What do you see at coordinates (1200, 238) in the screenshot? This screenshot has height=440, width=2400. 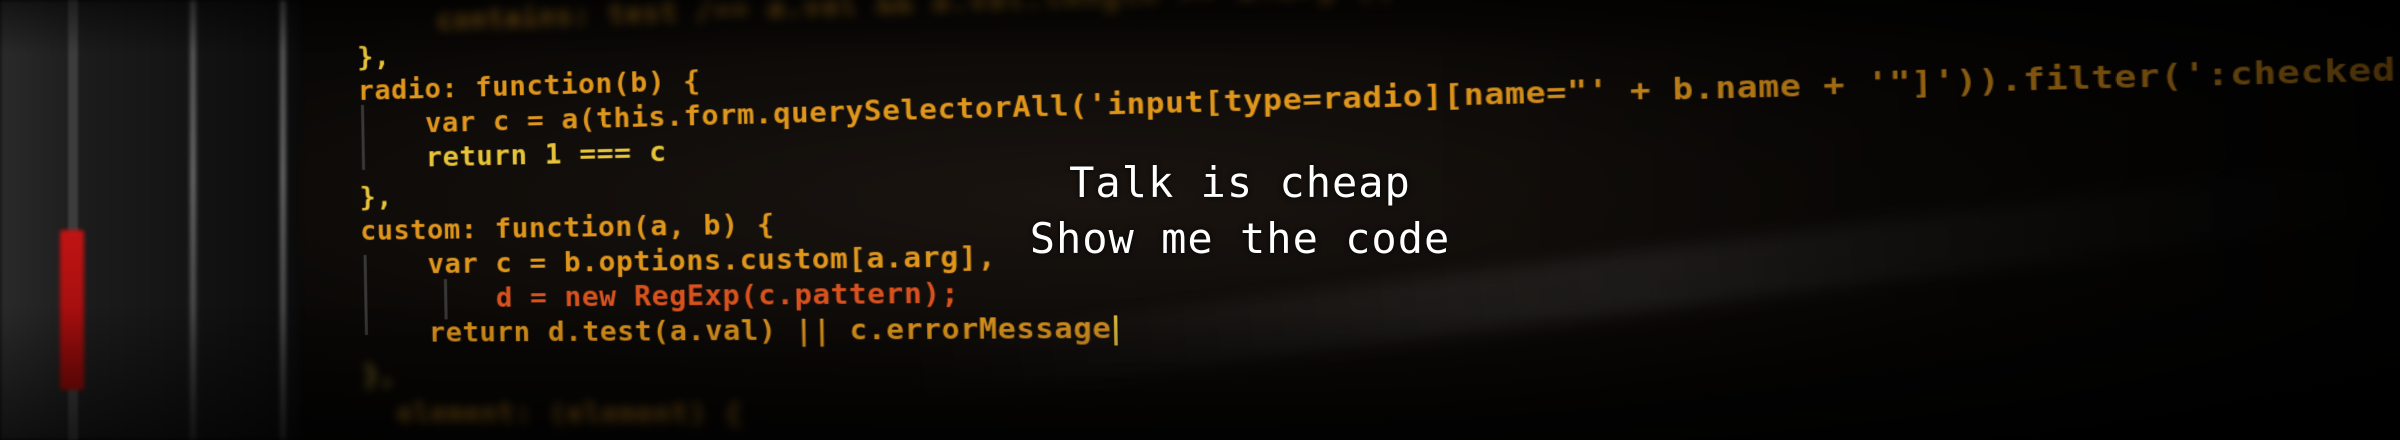 I see `tagline-line-2: Show me the code` at bounding box center [1200, 238].